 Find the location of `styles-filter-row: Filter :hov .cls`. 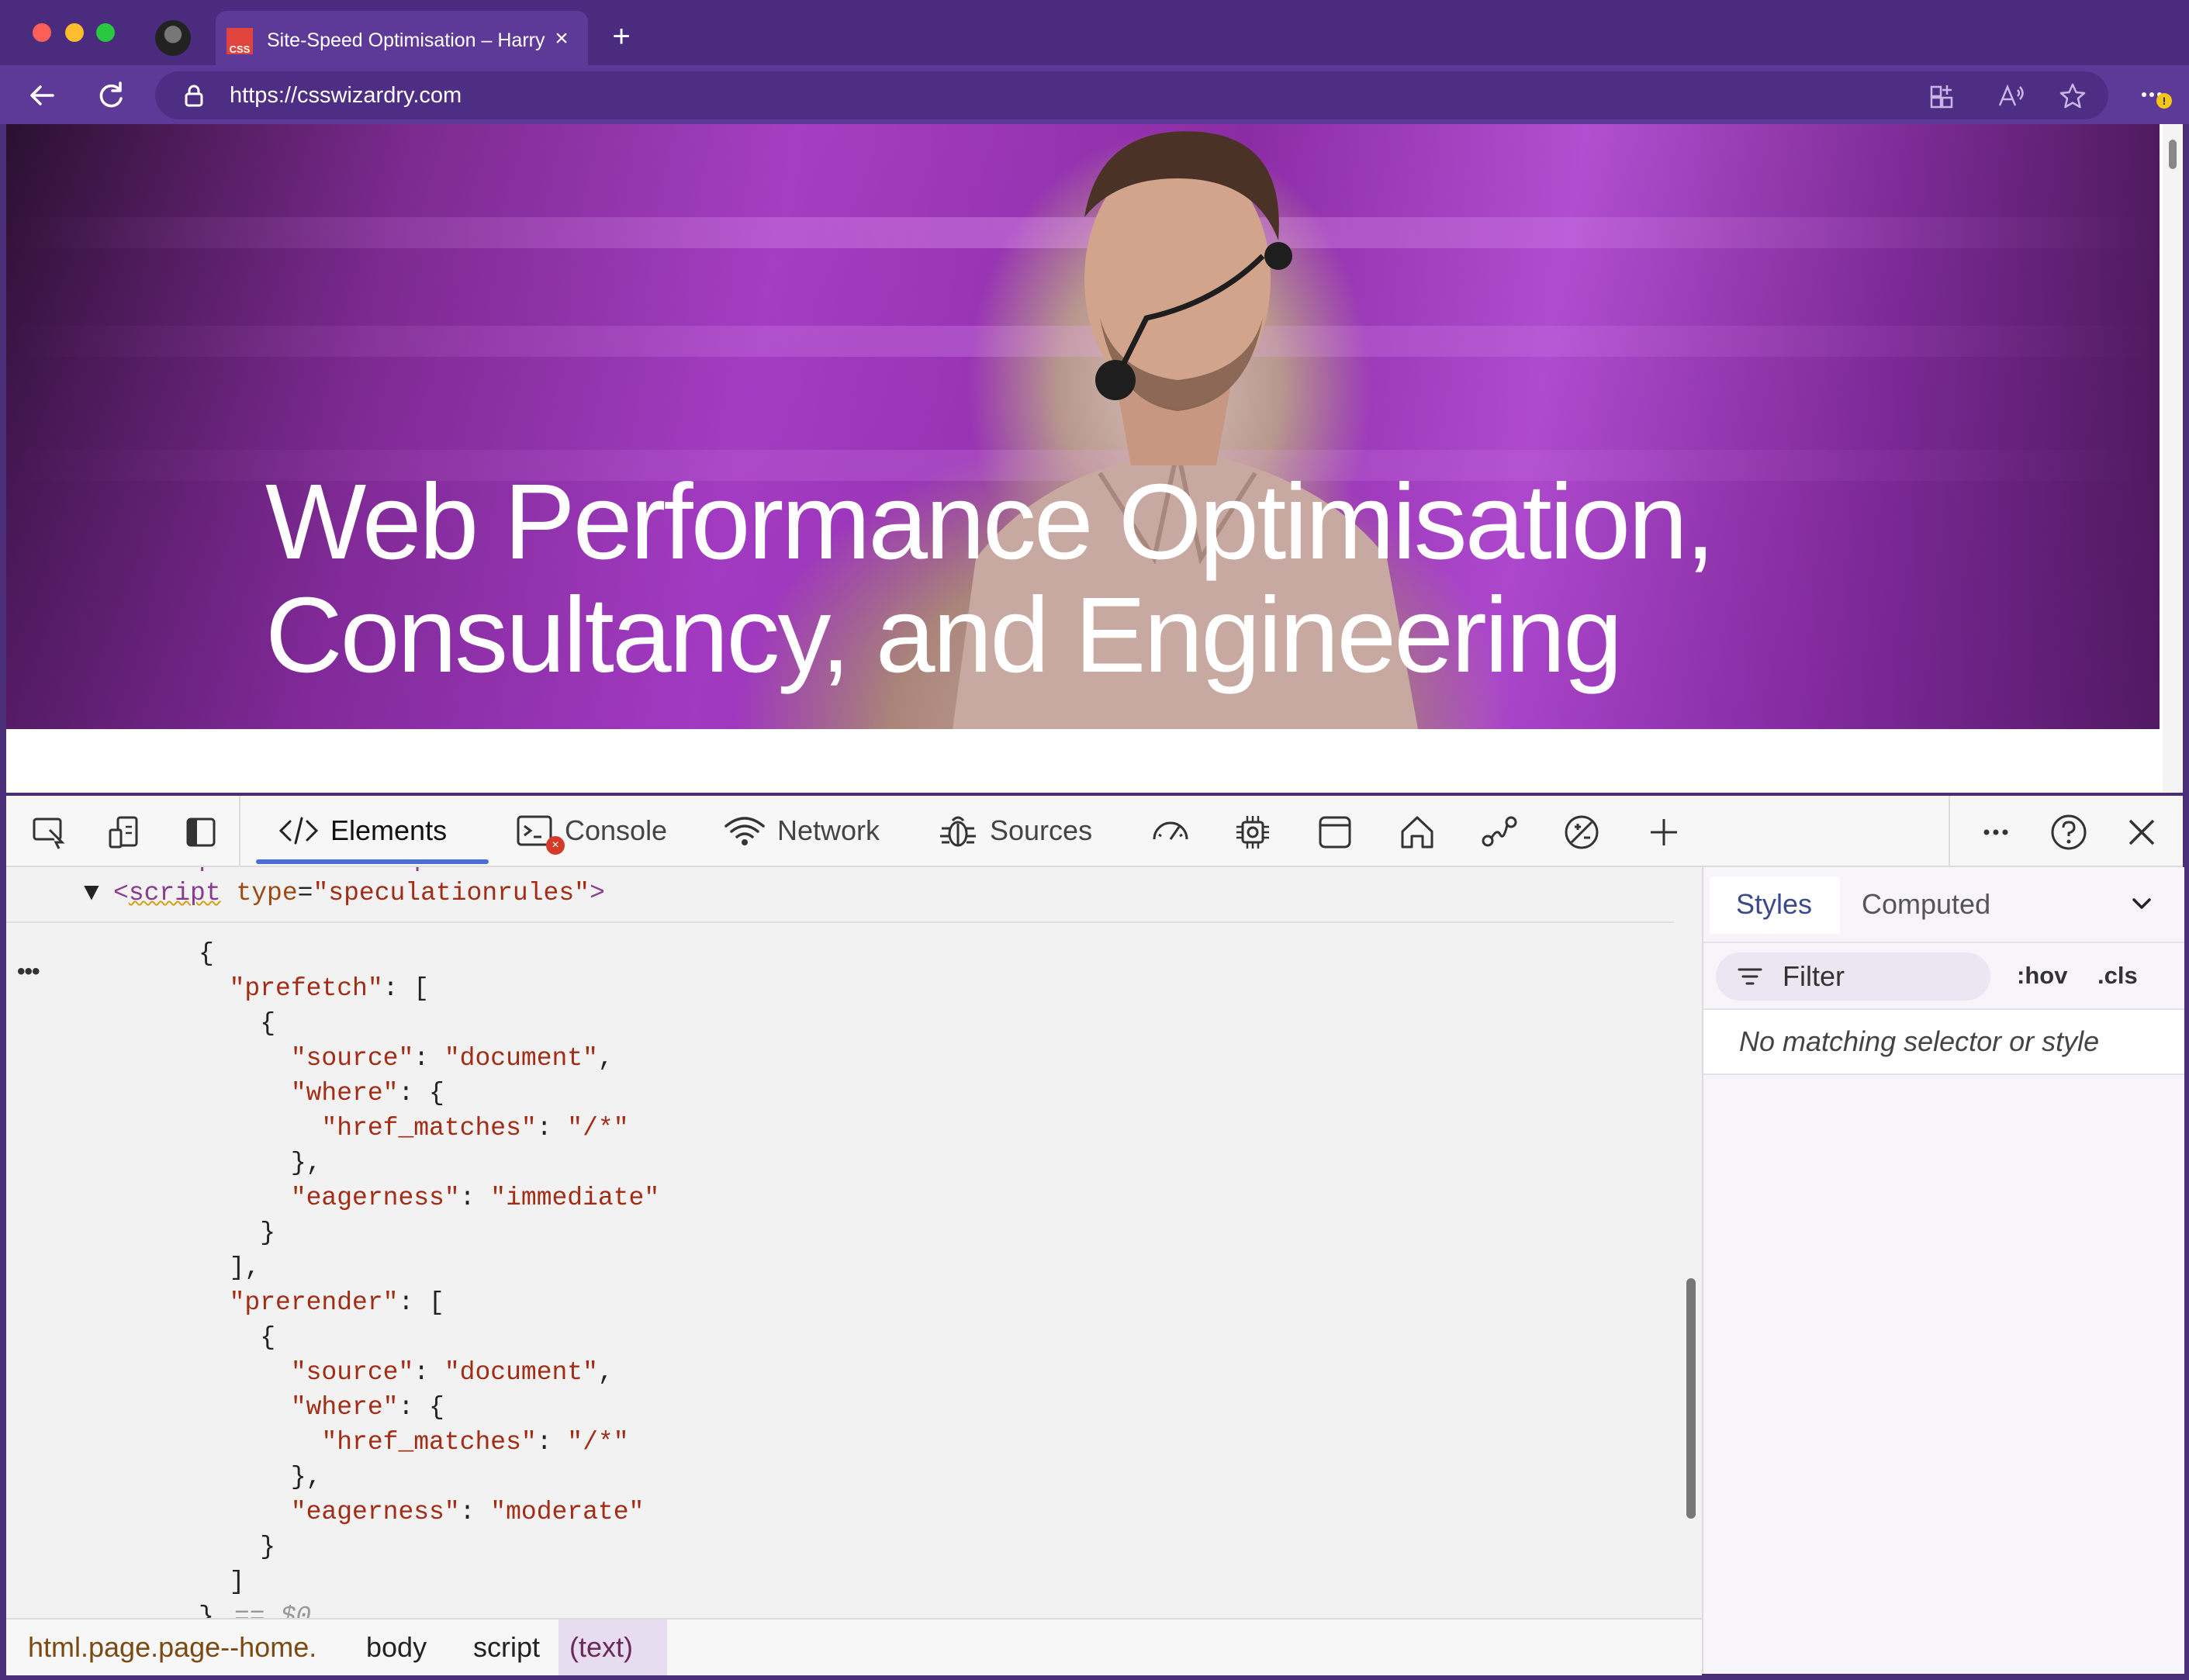

styles-filter-row: Filter :hov .cls is located at coordinates (1944, 975).